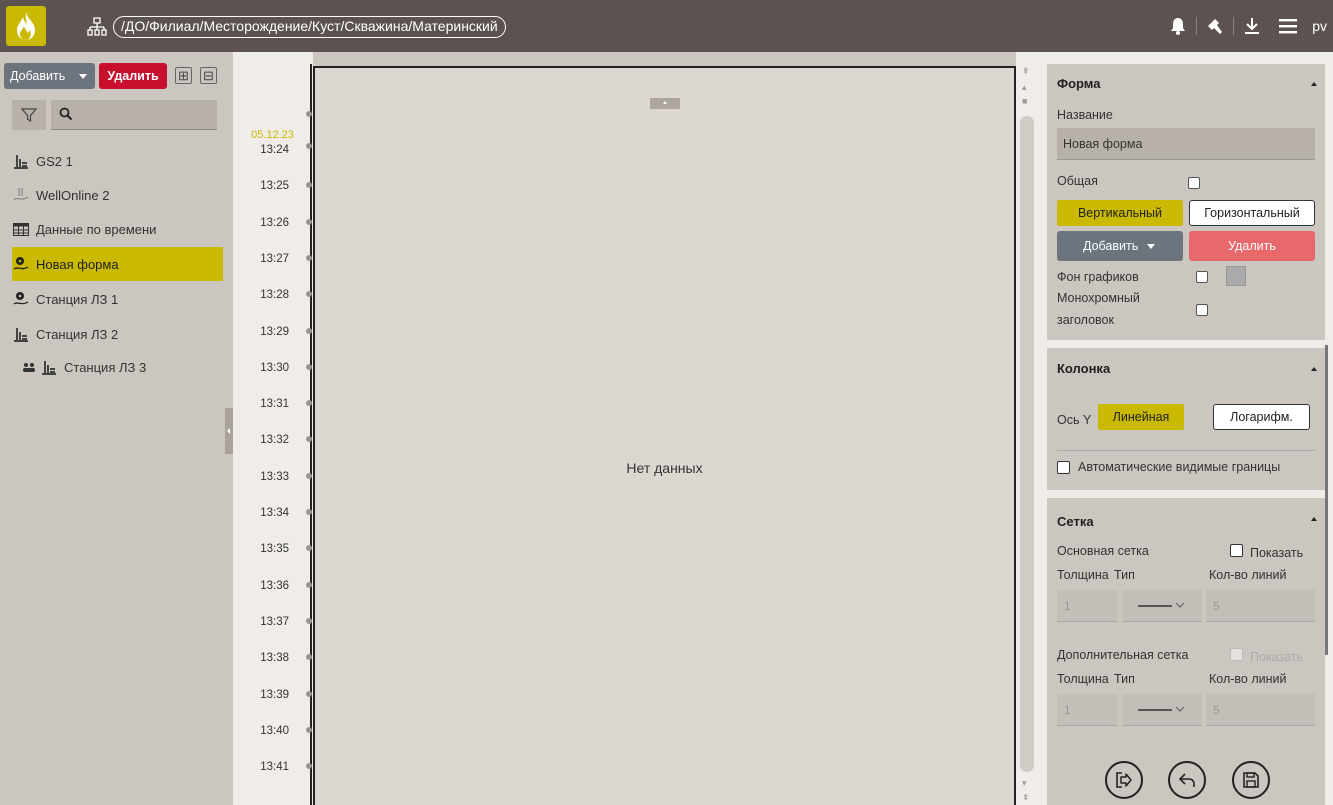 The width and height of the screenshot is (1333, 805). What do you see at coordinates (1186, 144) in the screenshot?
I see `form-name-input: Новая форма` at bounding box center [1186, 144].